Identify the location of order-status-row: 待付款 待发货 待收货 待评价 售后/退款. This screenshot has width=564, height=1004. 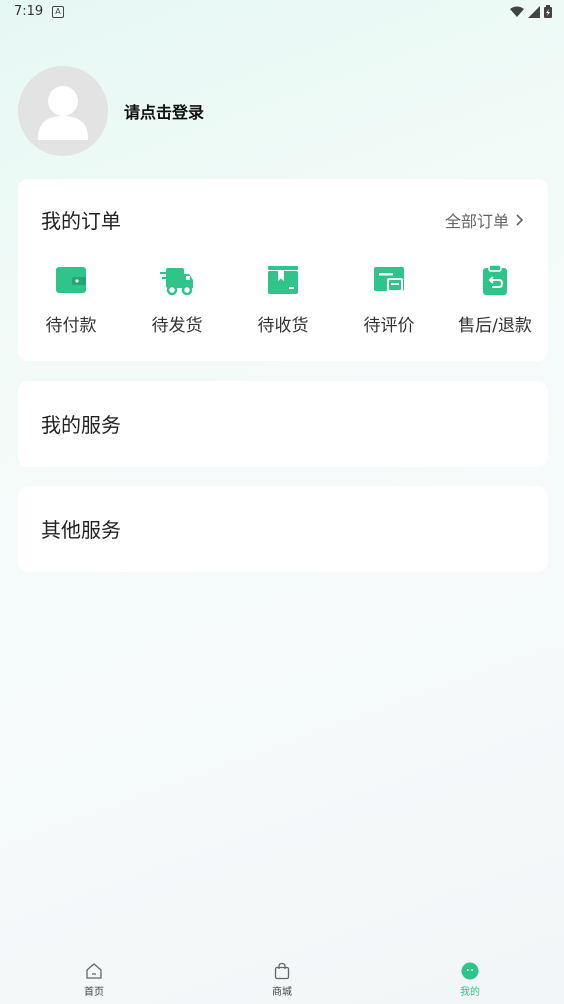
(283, 299).